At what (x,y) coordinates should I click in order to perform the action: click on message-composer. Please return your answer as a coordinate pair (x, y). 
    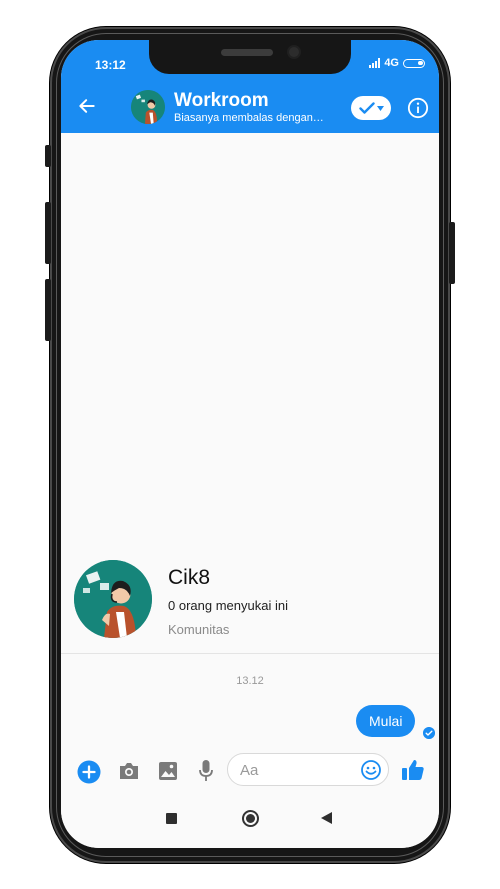
    Looking at the image, I should click on (250, 770).